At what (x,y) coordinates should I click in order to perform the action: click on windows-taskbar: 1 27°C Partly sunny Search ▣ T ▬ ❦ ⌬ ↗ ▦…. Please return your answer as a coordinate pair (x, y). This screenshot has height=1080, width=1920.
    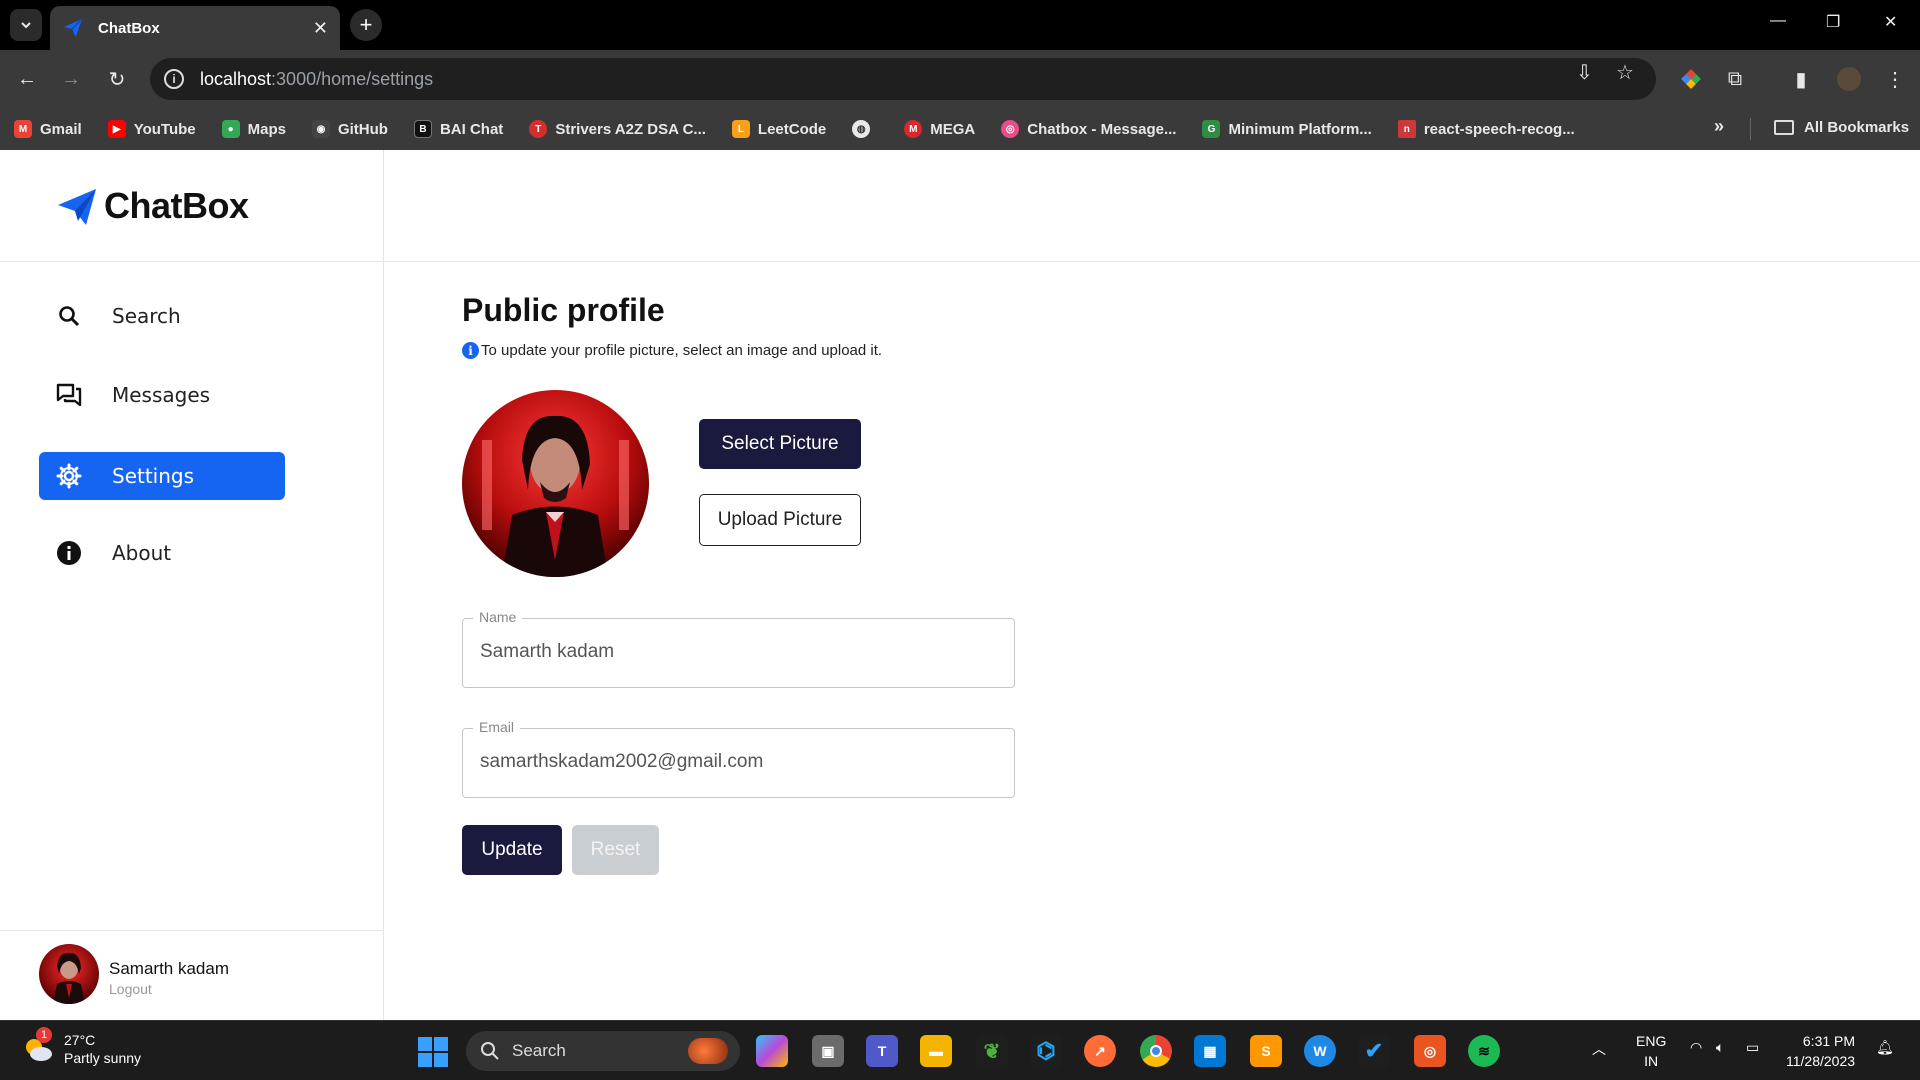
    Looking at the image, I should click on (960, 1050).